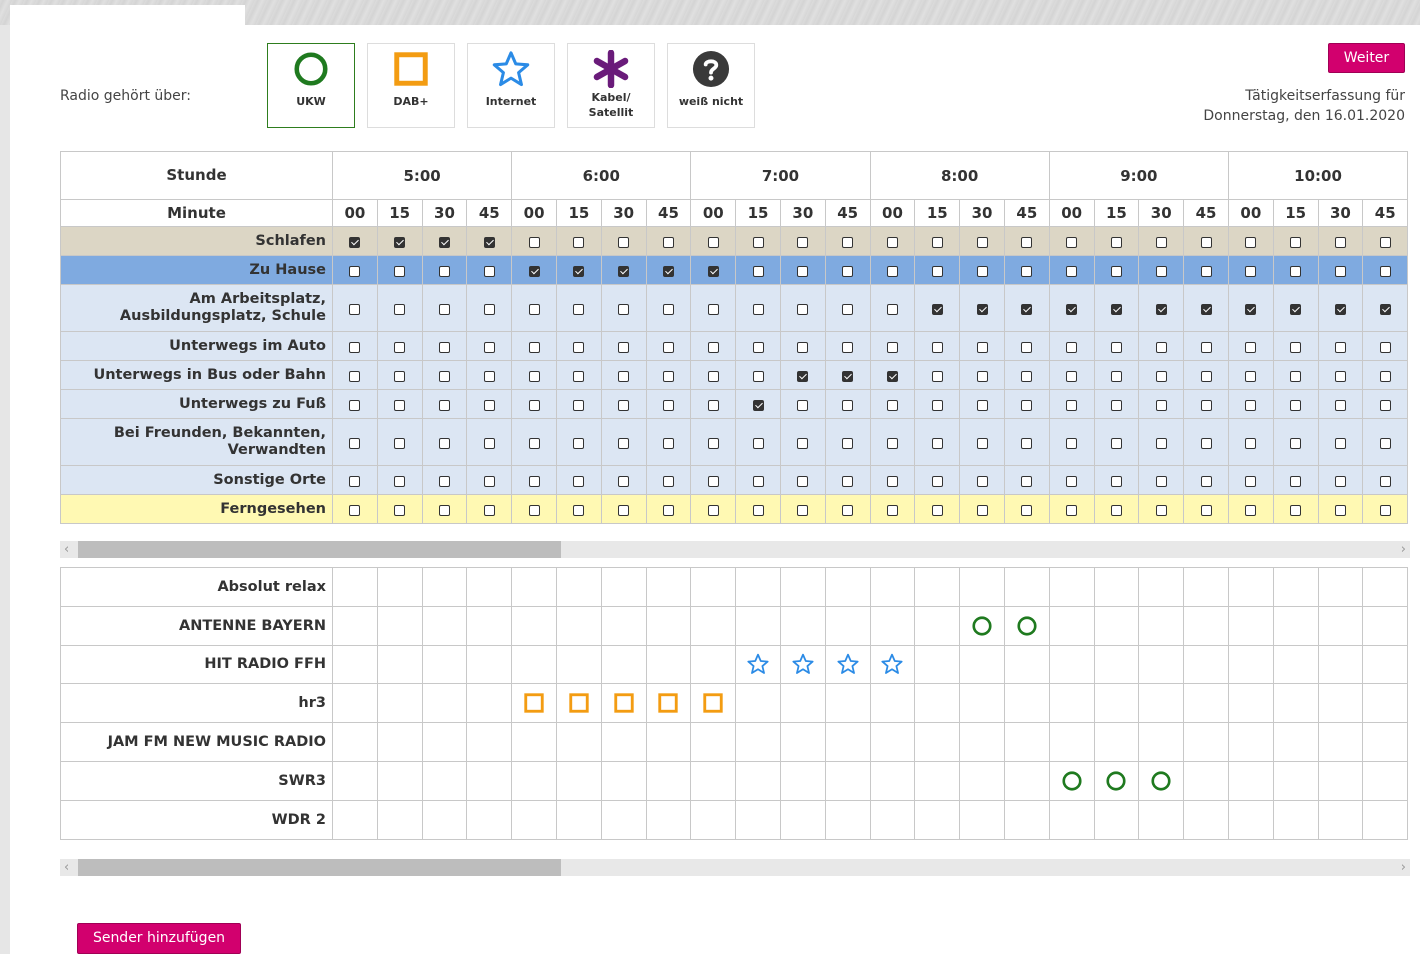  What do you see at coordinates (511, 85) in the screenshot?
I see `source-button-internet: Internet` at bounding box center [511, 85].